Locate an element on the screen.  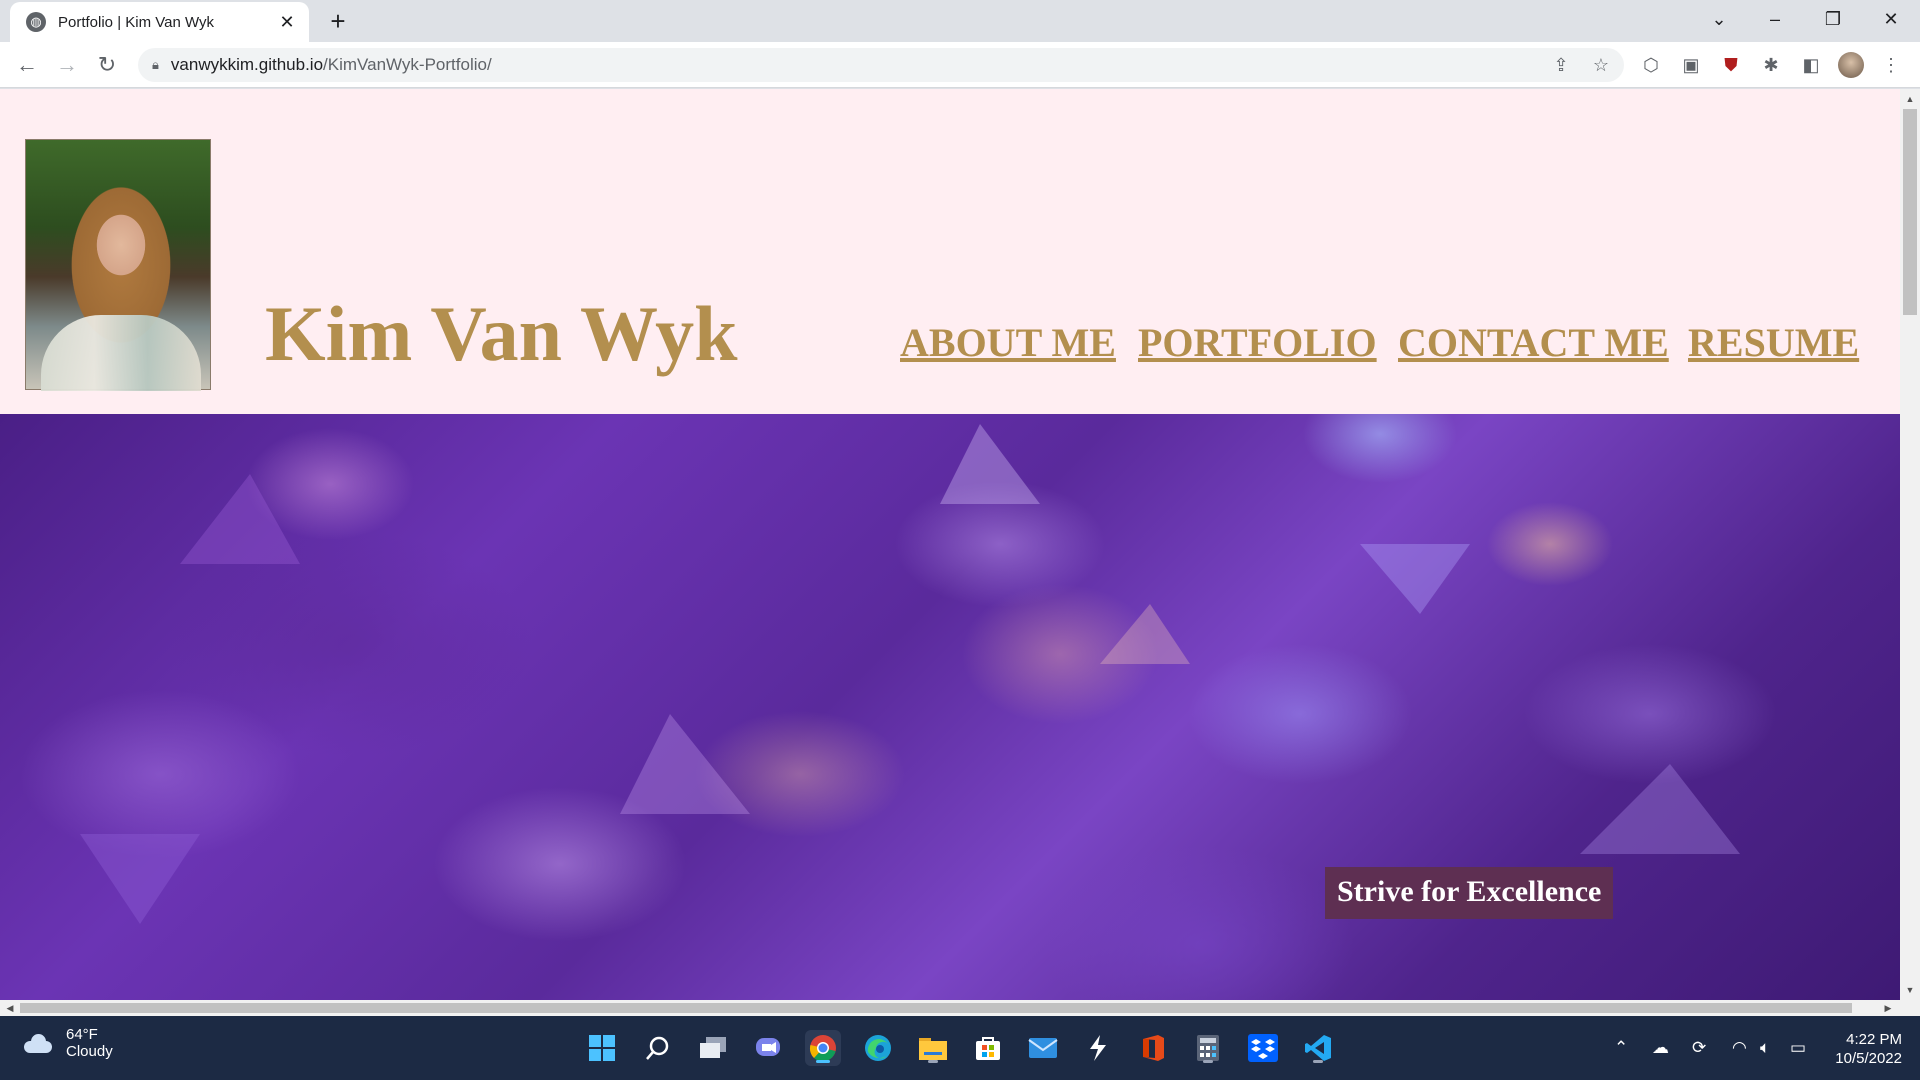
site-title: Kim Van Wyk is located at coordinates (501, 333).